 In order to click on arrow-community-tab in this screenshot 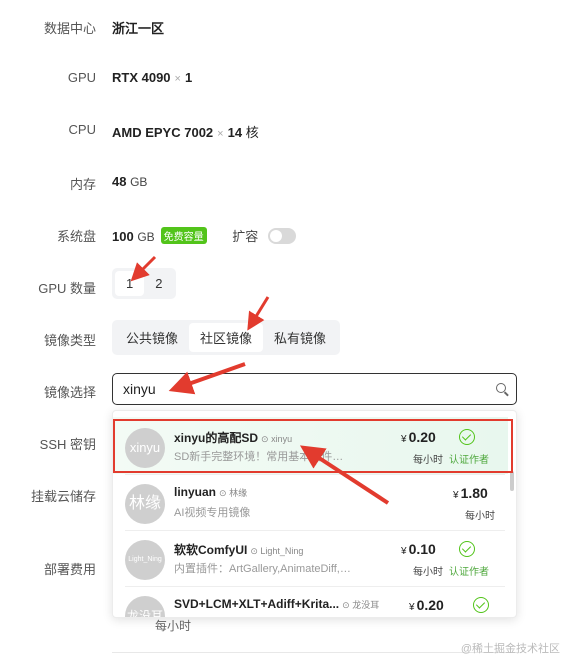, I will do `click(258, 313)`.